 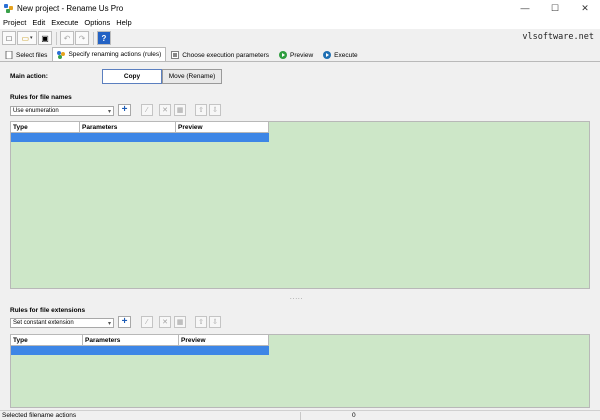 What do you see at coordinates (300, 8) in the screenshot?
I see `title-bar: New project - Rename Us Pro — ☐ ✕` at bounding box center [300, 8].